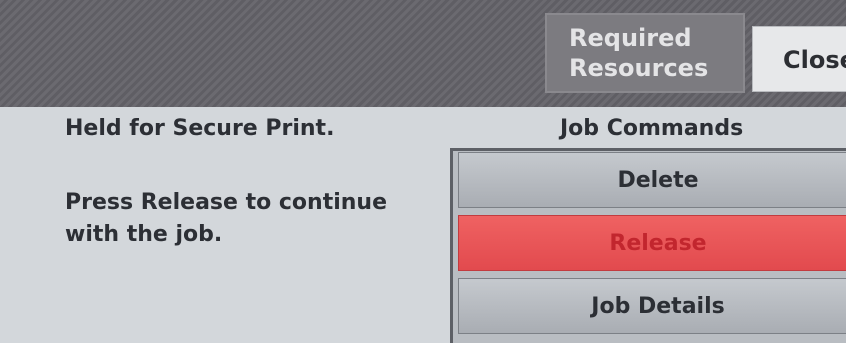 This screenshot has width=846, height=343. I want to click on job-details-button: Job Details, so click(652, 306).